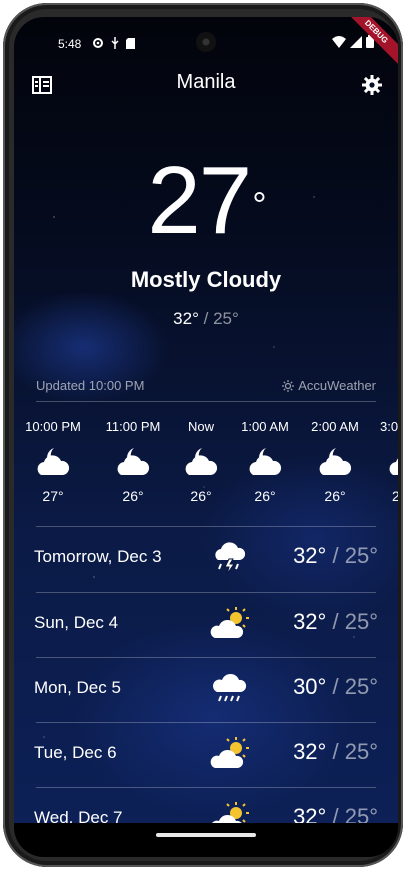  Describe the element at coordinates (259, 204) in the screenshot. I see `degree-symbol: °` at that location.